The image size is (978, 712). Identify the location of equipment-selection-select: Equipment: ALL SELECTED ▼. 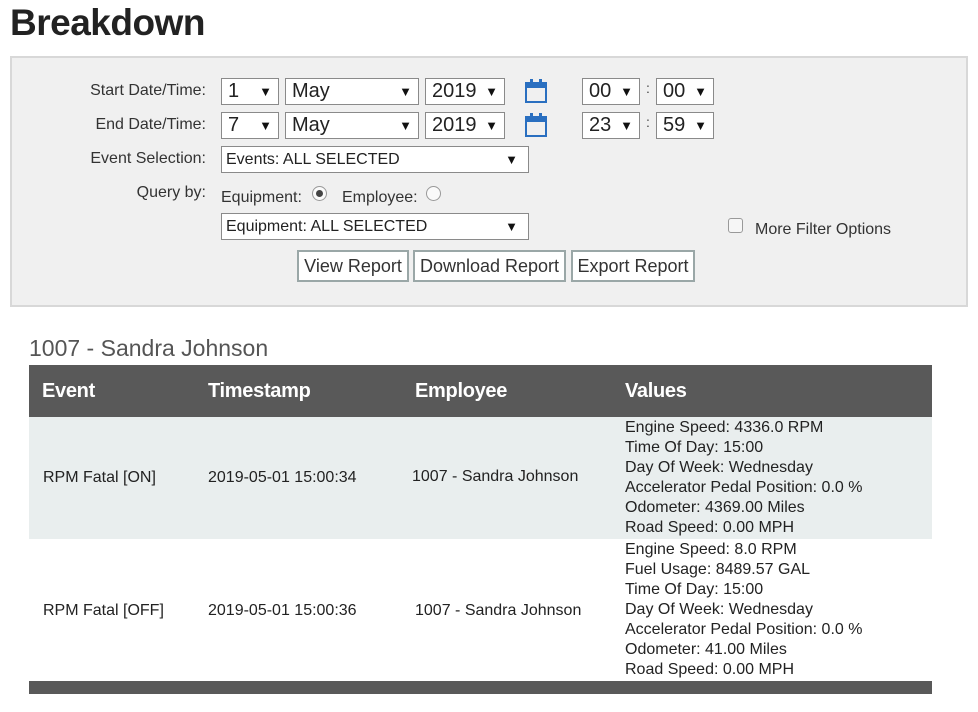
(375, 226).